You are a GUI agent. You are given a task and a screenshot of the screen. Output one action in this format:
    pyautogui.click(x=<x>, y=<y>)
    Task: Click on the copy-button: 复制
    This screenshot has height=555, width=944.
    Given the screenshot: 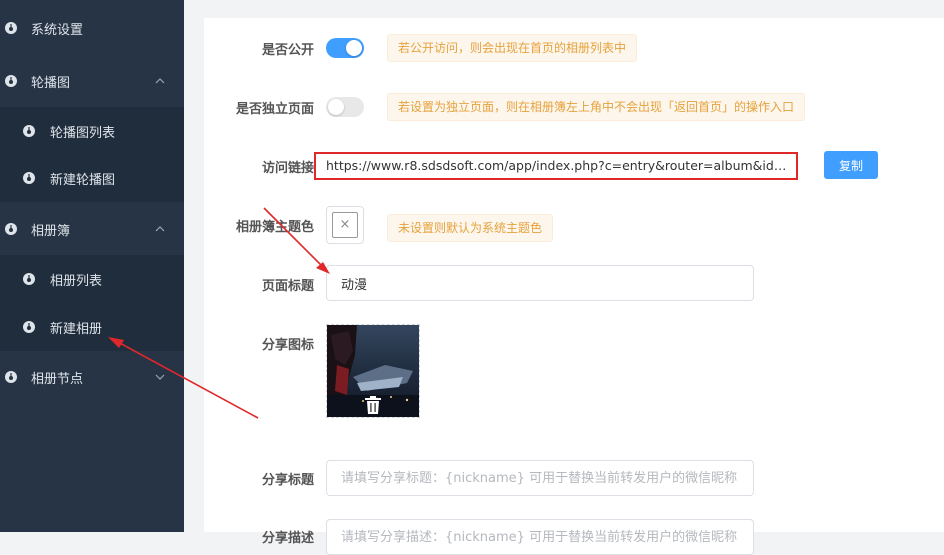 What is the action you would take?
    pyautogui.click(x=851, y=165)
    